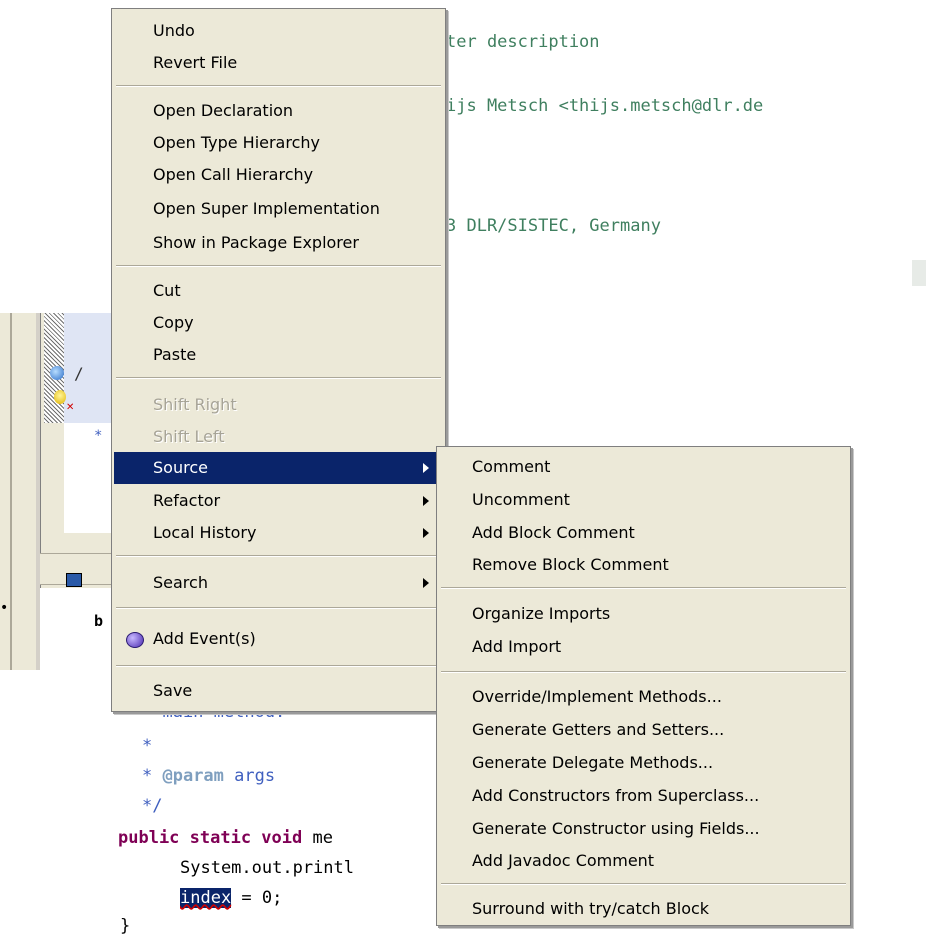 The image size is (926, 936). I want to click on menu-item-open-type-hierarchy: Open Type Hierarchy, so click(278, 143).